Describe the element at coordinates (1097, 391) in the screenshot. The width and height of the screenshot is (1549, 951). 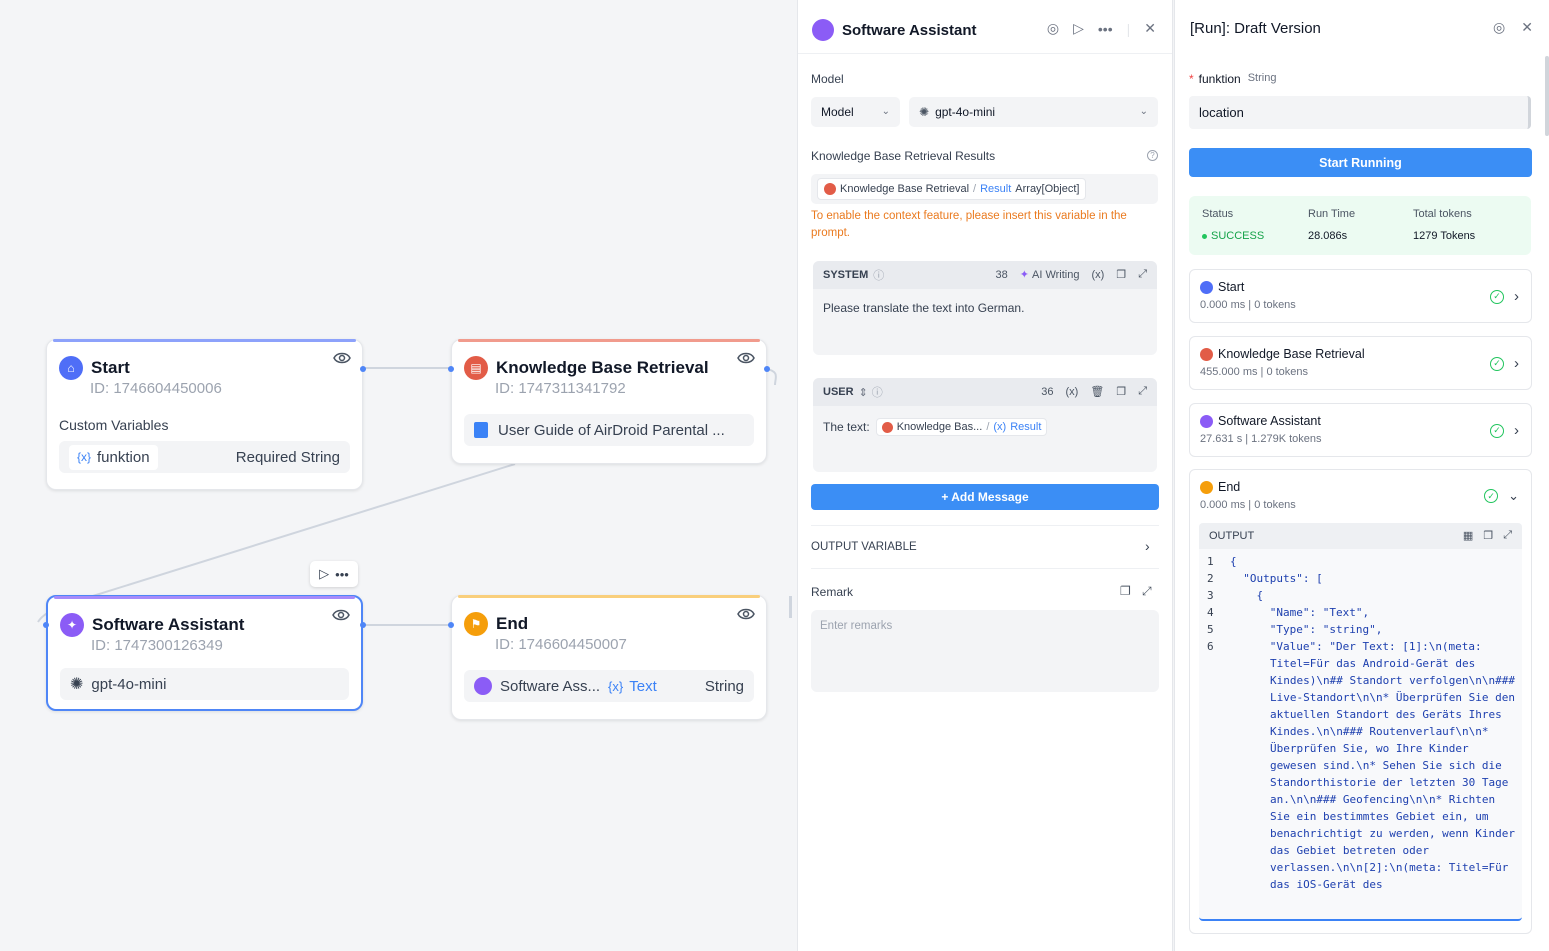
I see `trash-icon: 🗑` at that location.